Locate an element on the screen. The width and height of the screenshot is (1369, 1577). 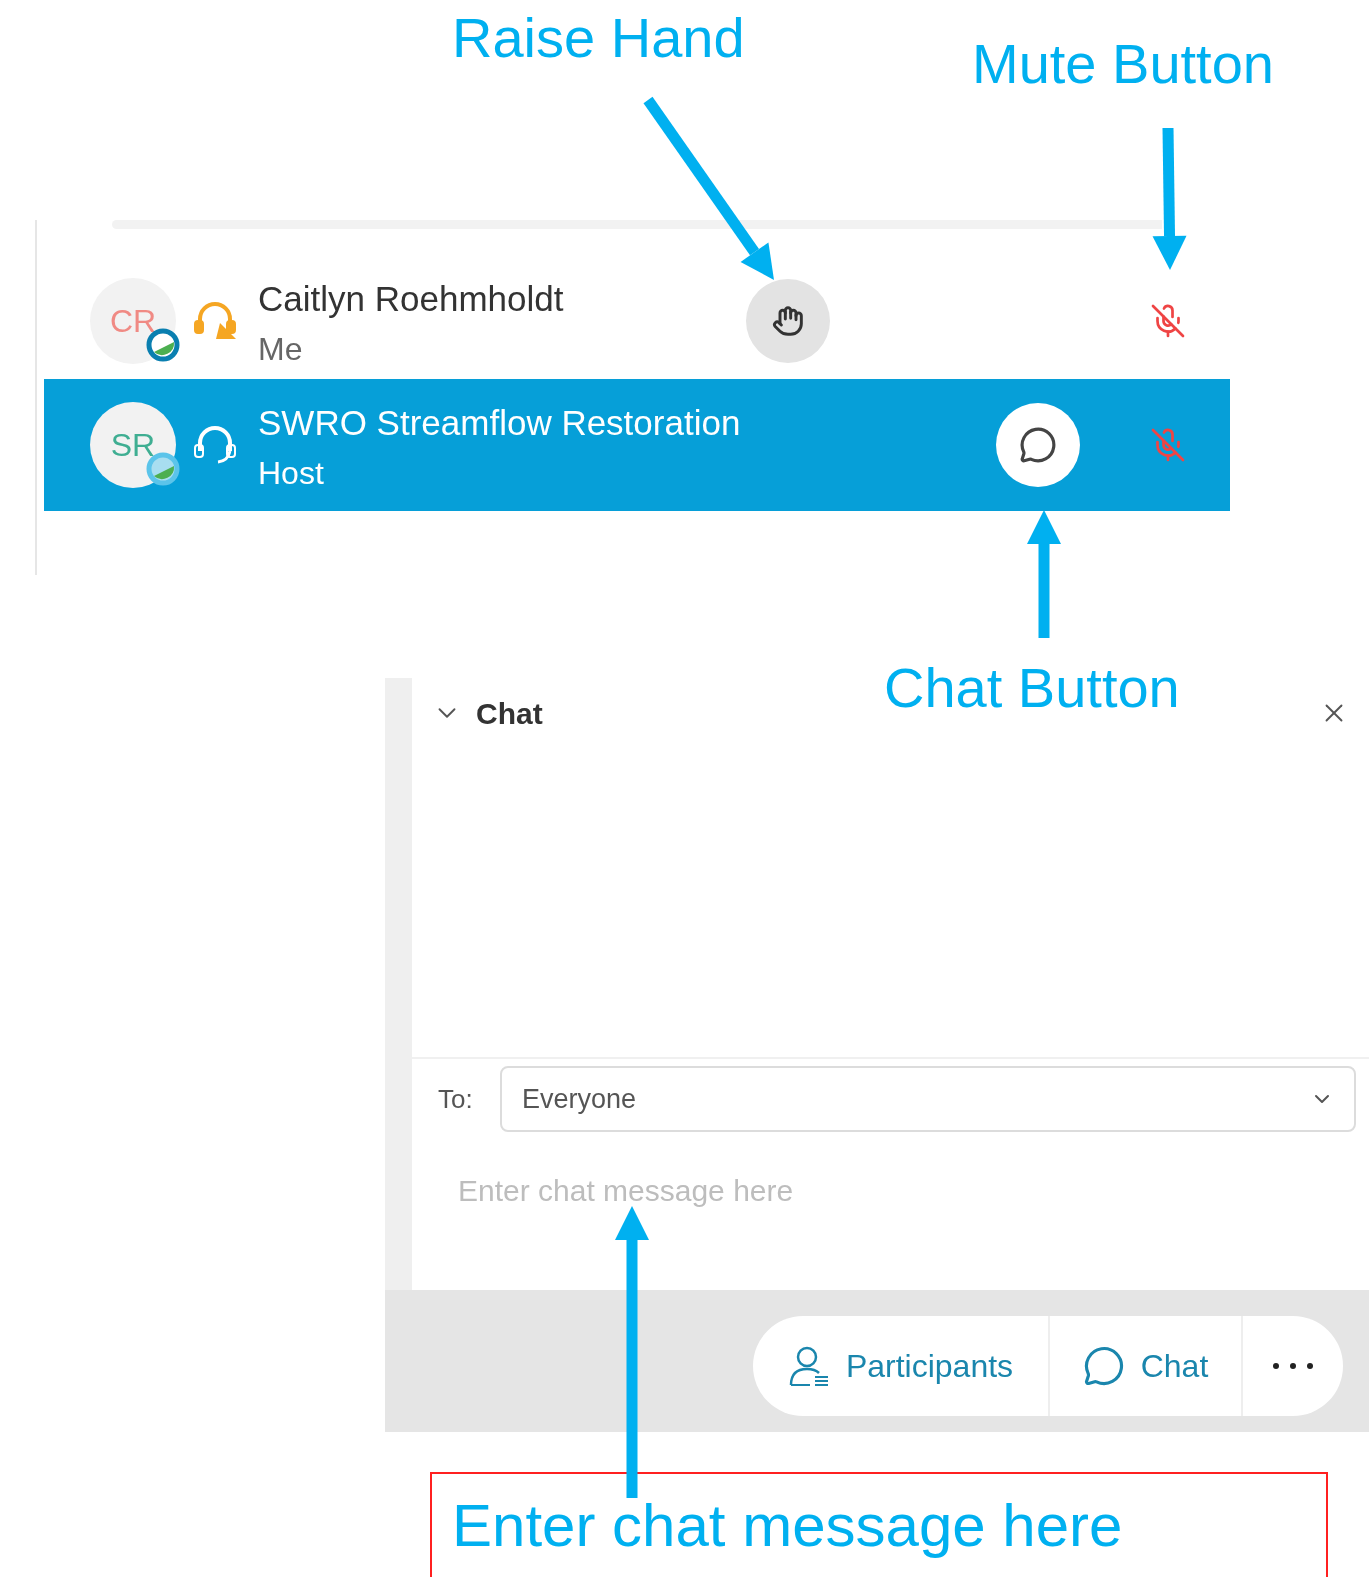
annotation-label: Raise Hand is located at coordinates (598, 38).